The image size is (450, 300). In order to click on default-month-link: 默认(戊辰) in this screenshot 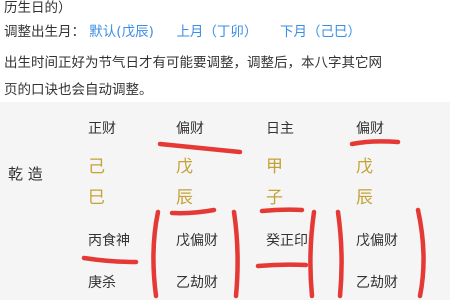, I will do `click(121, 32)`.